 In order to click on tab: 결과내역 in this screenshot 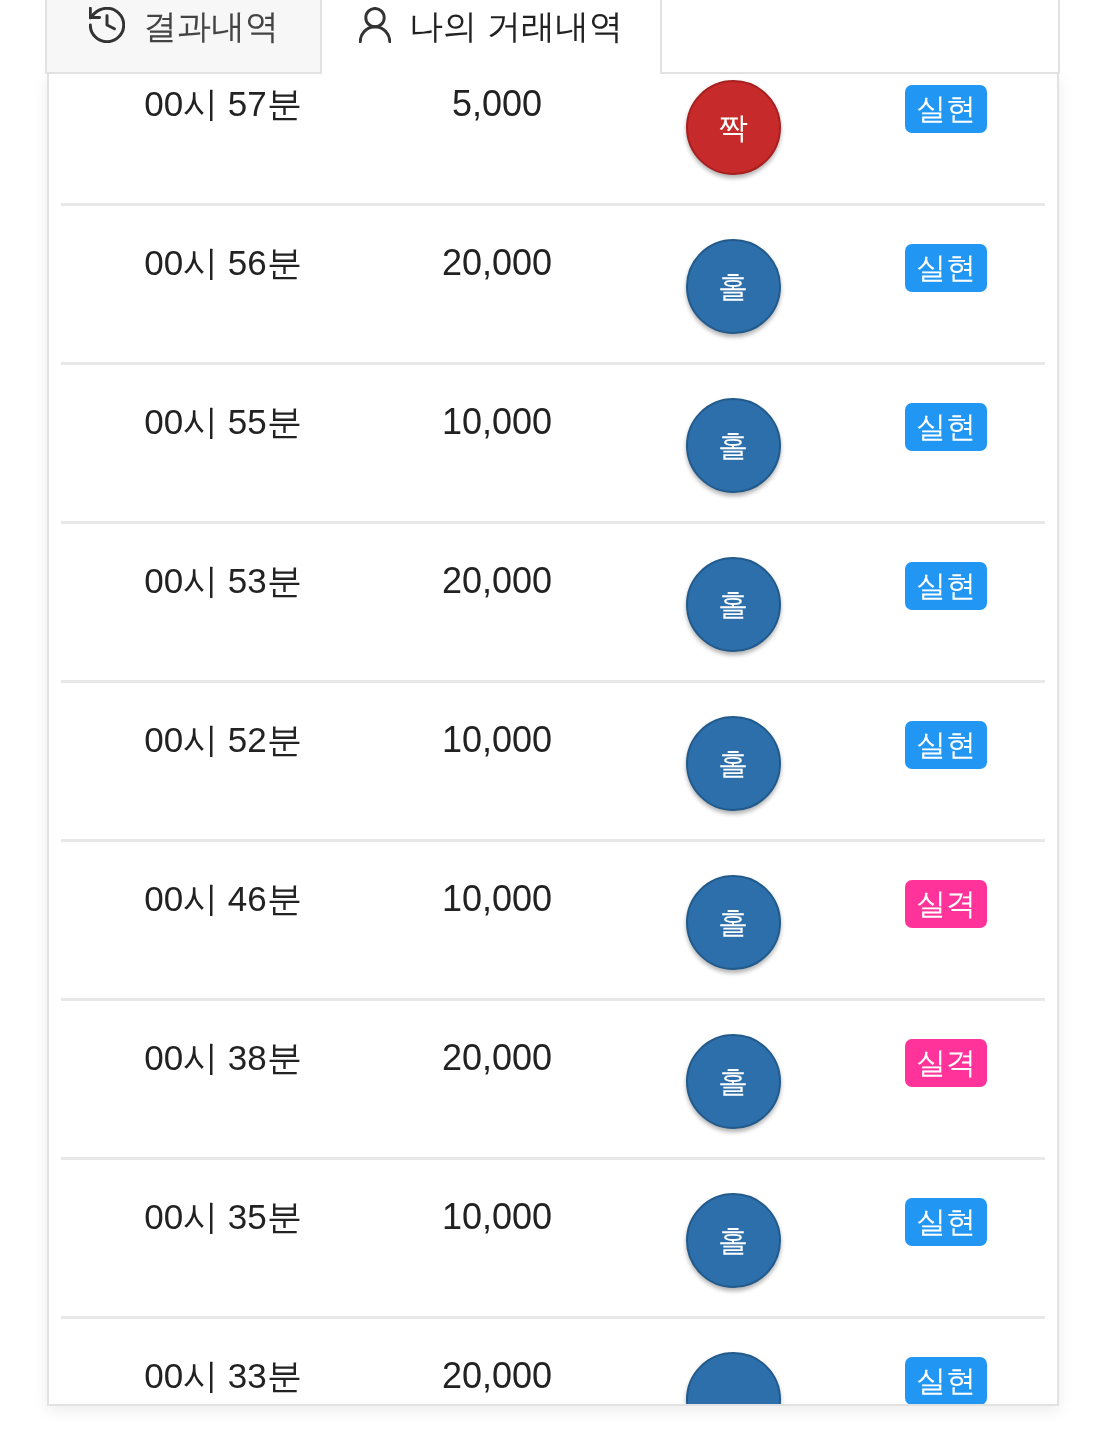, I will do `click(183, 37)`.